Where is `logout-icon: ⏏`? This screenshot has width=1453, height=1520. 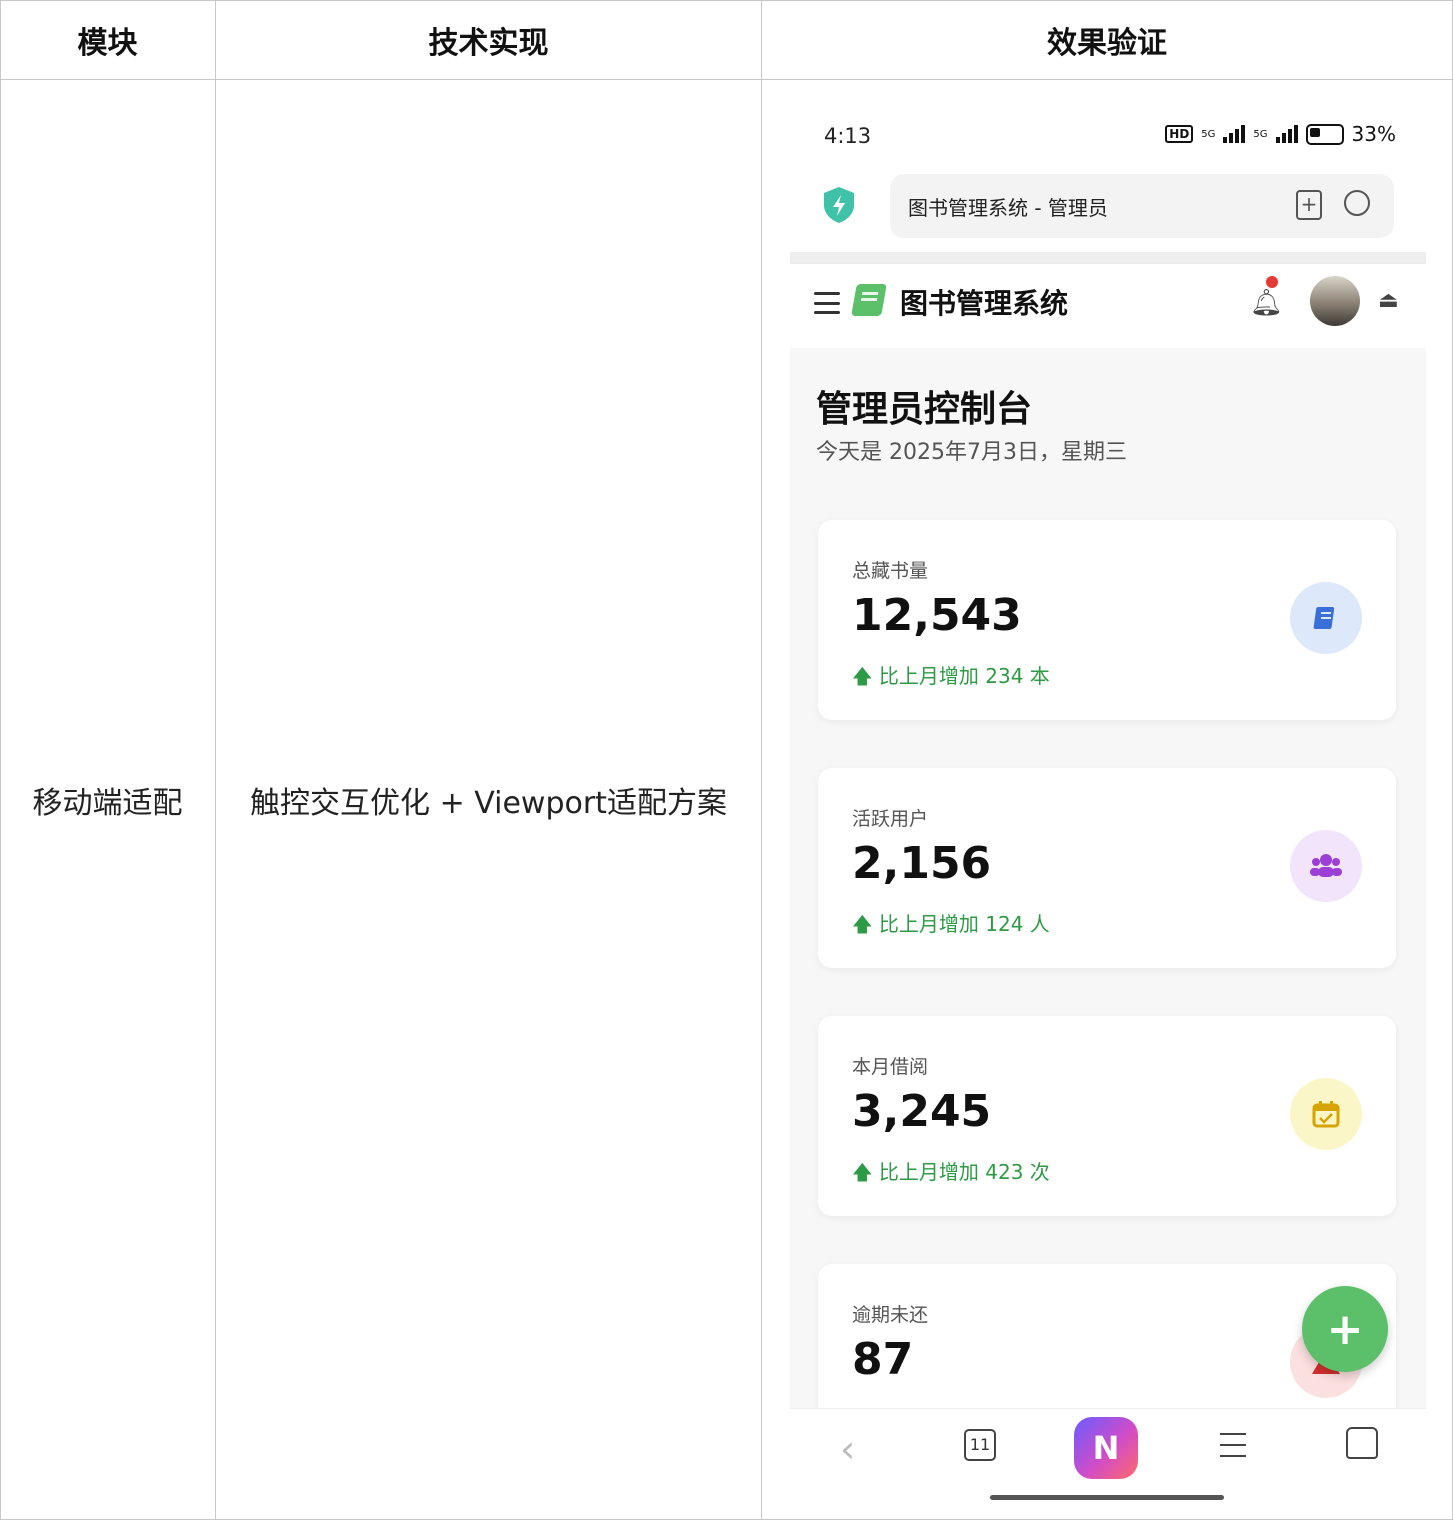 logout-icon: ⏏ is located at coordinates (1388, 300).